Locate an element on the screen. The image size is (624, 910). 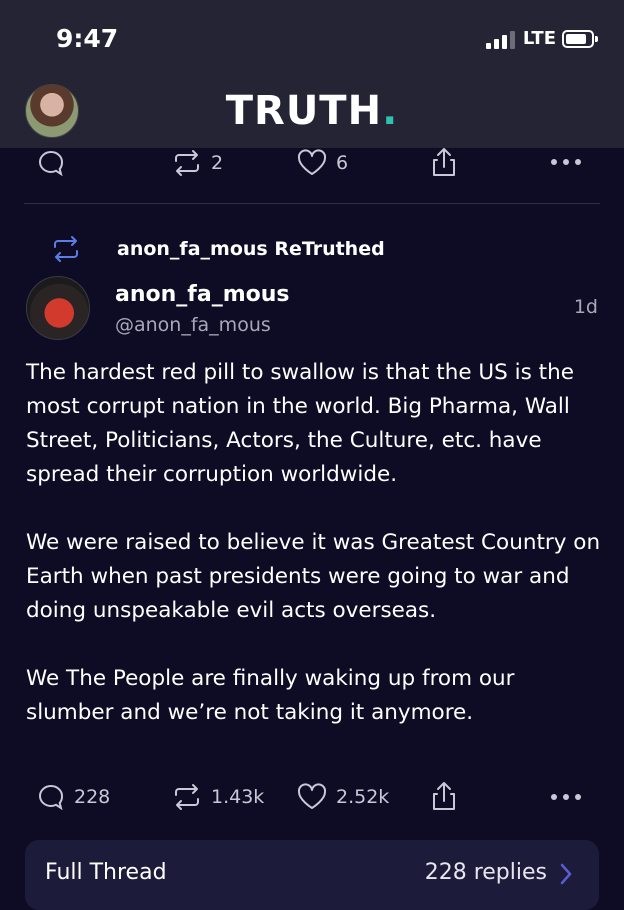
battery-icon is located at coordinates (580, 38).